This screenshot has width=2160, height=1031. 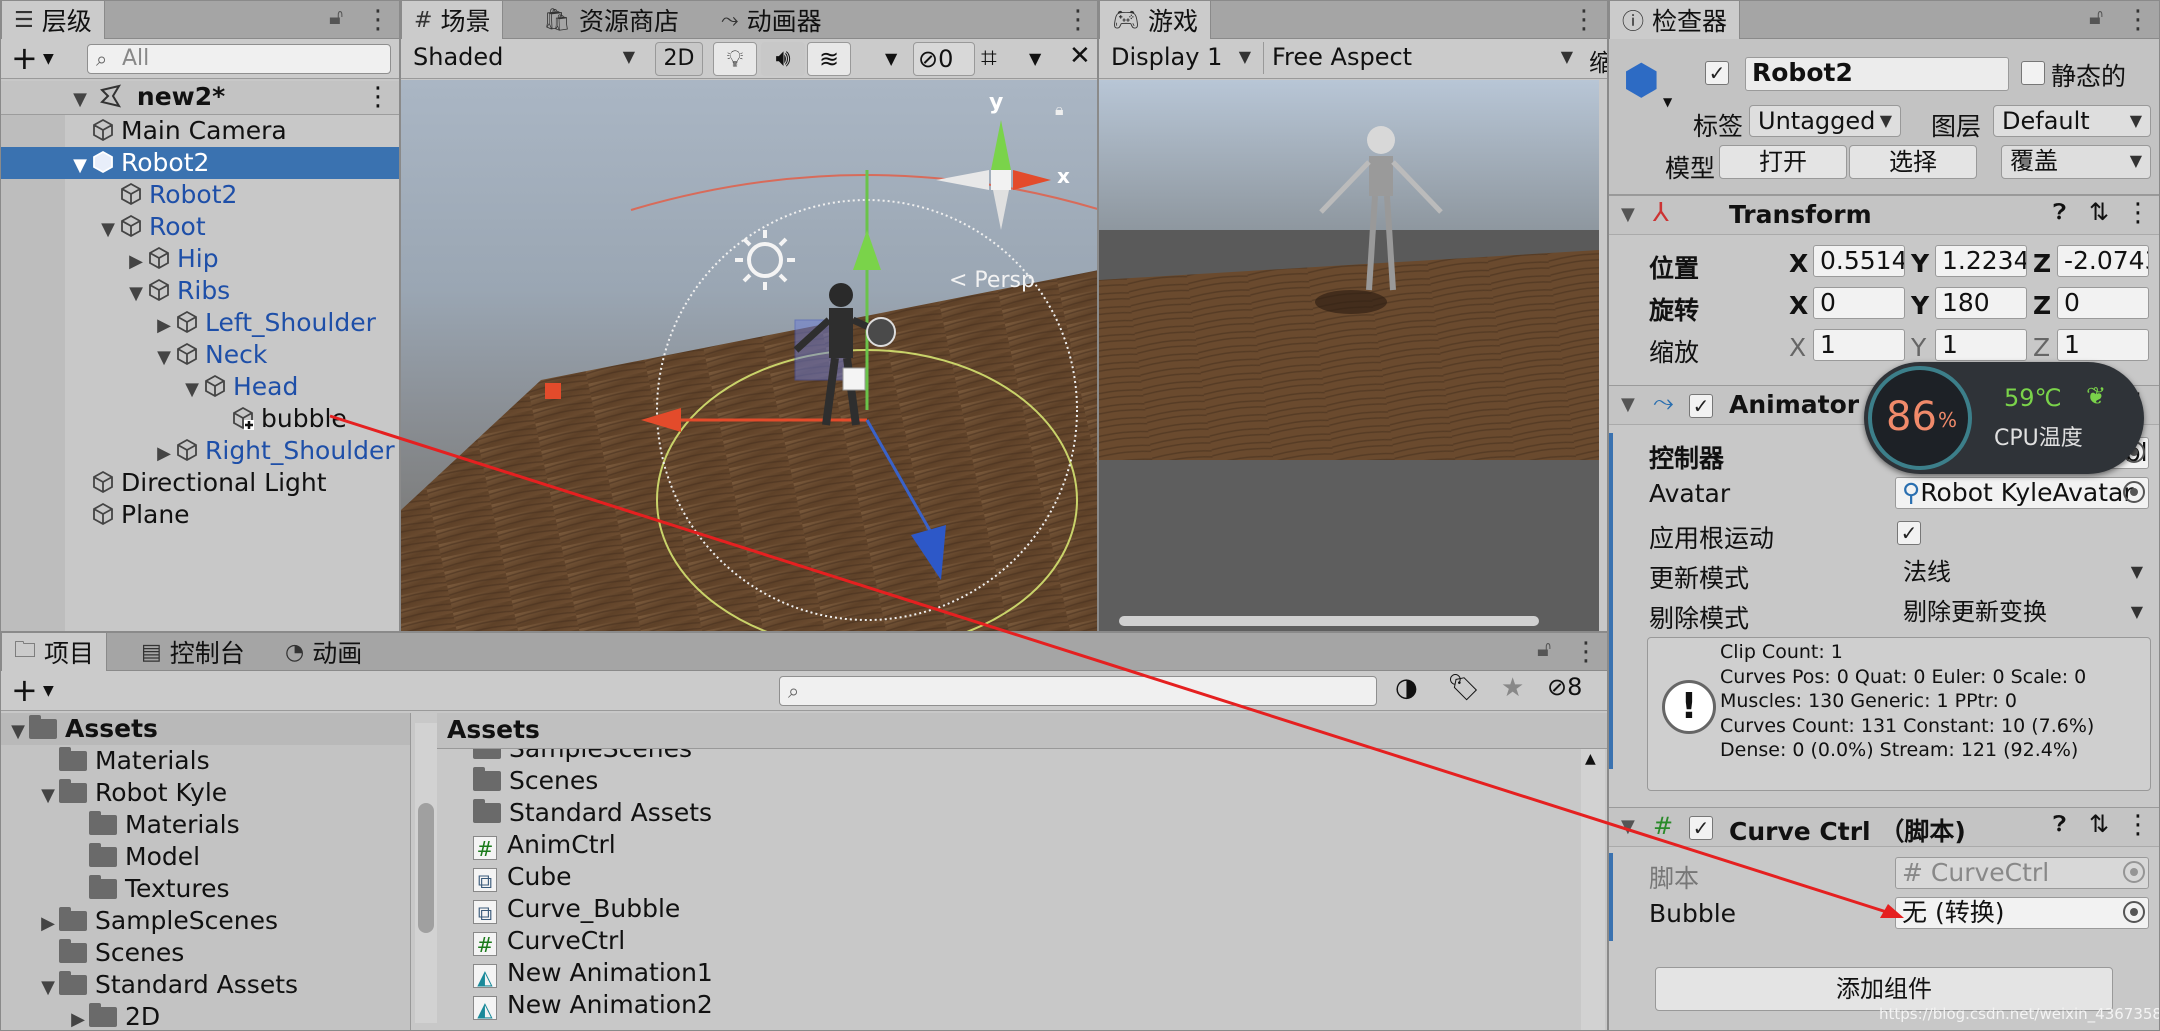 I want to click on project-files-scrollbar: ▲, so click(x=1593, y=889).